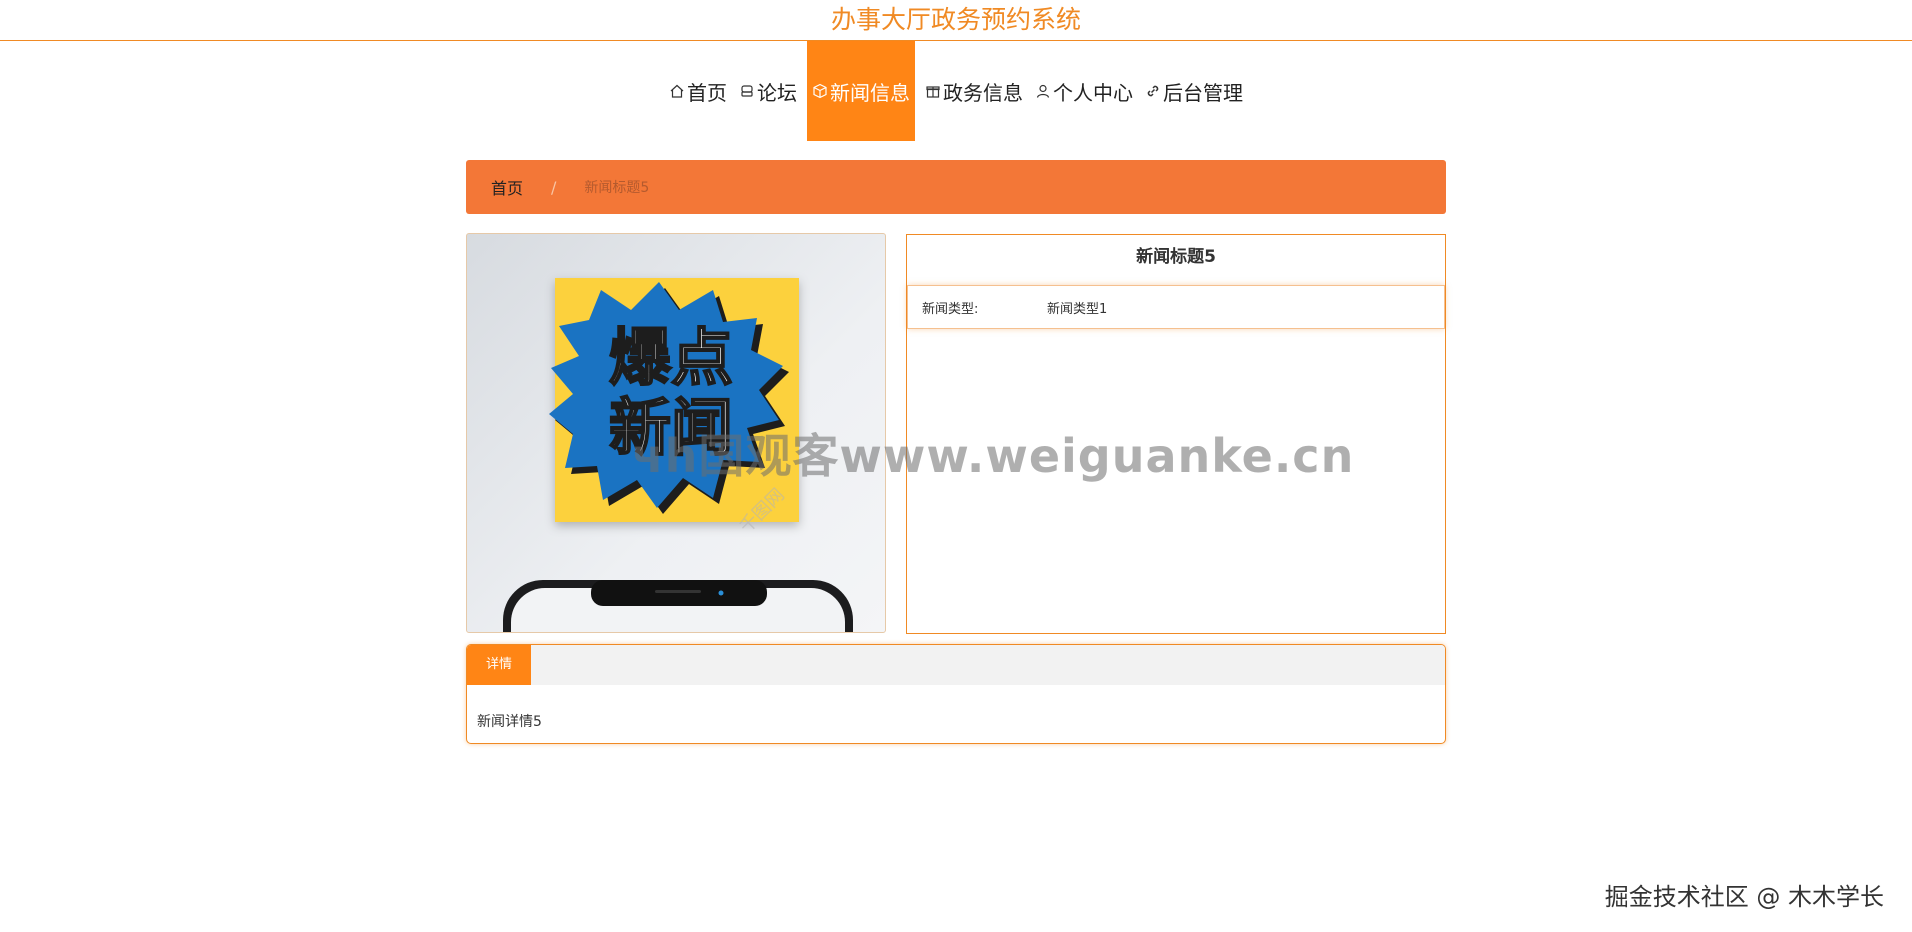 This screenshot has height=932, width=1912. I want to click on breadcrumb-current: 新闻标题5, so click(617, 188).